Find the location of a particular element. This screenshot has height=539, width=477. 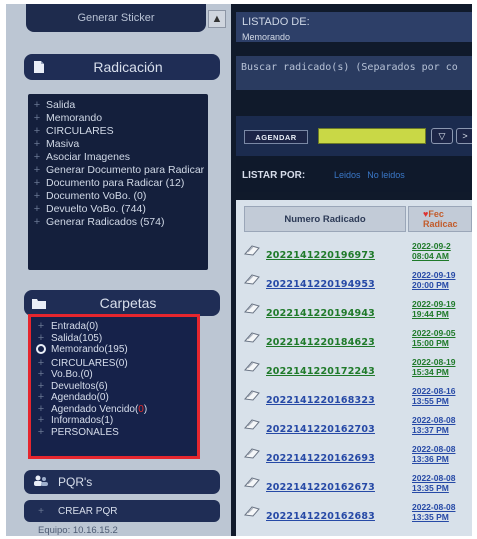

radicacion-item: + Documento VoBo. (0) is located at coordinates (118, 196).